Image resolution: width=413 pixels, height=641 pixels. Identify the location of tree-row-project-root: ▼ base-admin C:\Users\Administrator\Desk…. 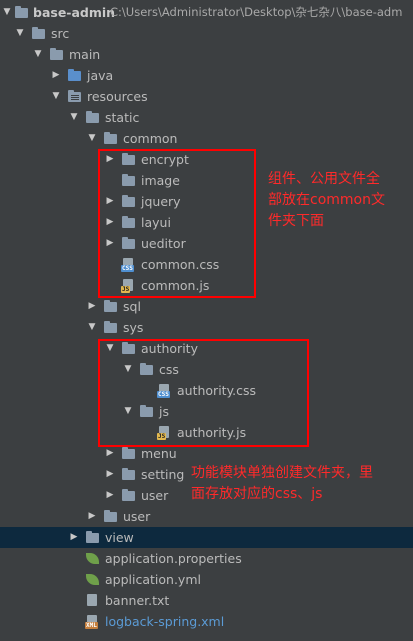
(206, 12).